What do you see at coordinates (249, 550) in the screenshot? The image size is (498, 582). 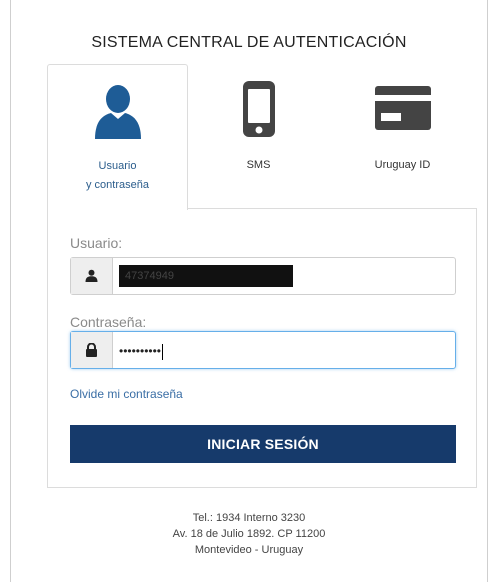 I see `footer-city: Montevideo - Uruguay` at bounding box center [249, 550].